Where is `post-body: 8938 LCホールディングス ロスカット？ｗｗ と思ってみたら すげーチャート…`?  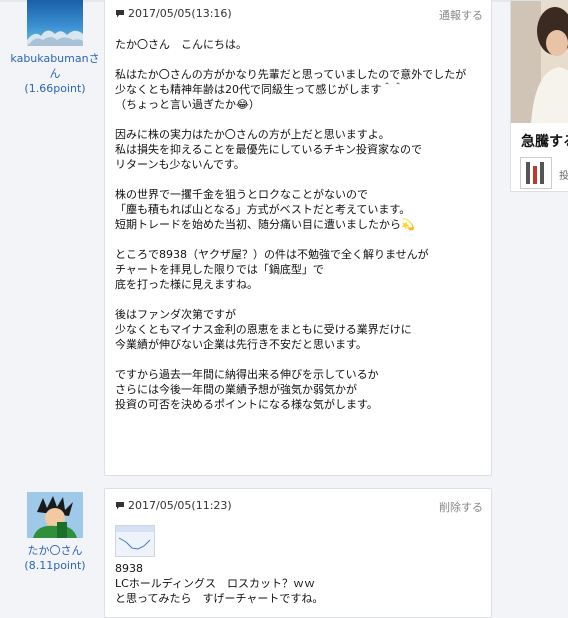
post-body: 8938 LCホールディングス ロスカット？ｗｗ と思ってみたら すげーチャート… is located at coordinates (219, 583).